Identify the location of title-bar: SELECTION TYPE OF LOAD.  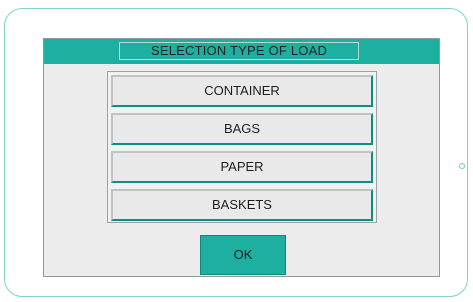
(241, 51).